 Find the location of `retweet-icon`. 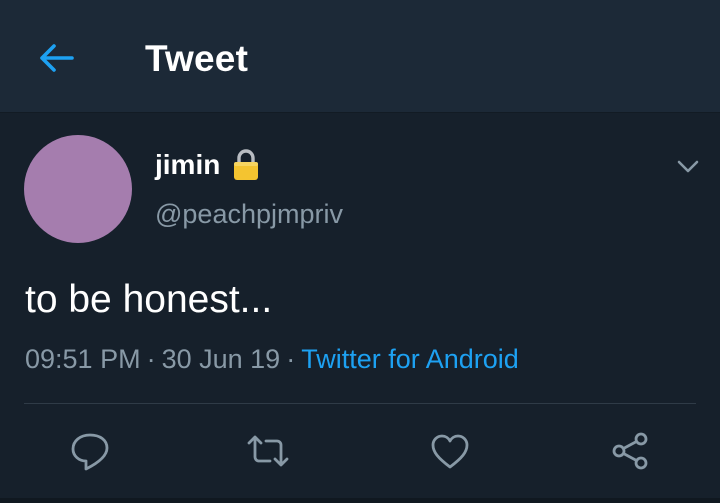

retweet-icon is located at coordinates (268, 451).